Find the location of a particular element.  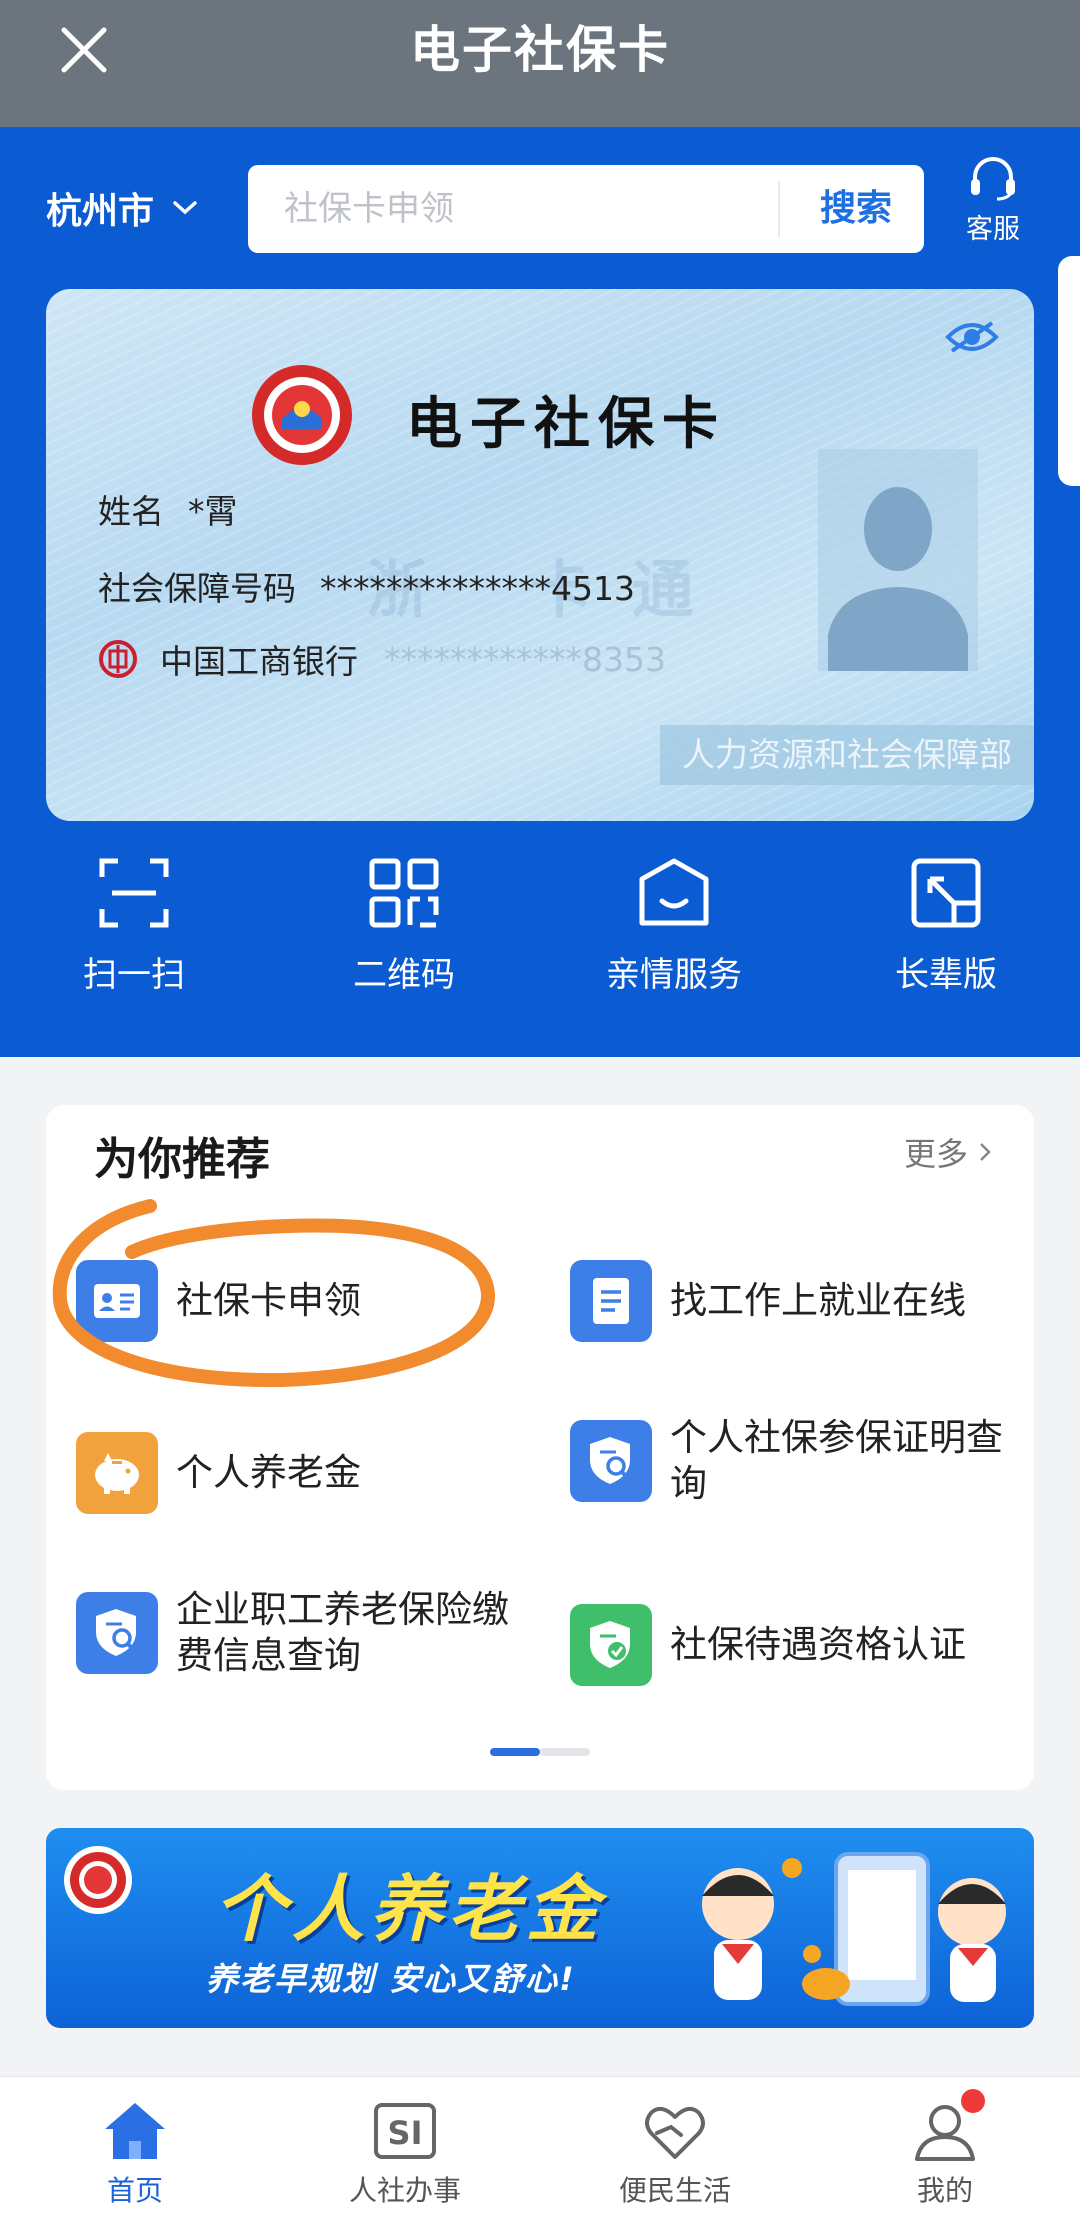

scan-button: 扫一扫 is located at coordinates (134, 926).